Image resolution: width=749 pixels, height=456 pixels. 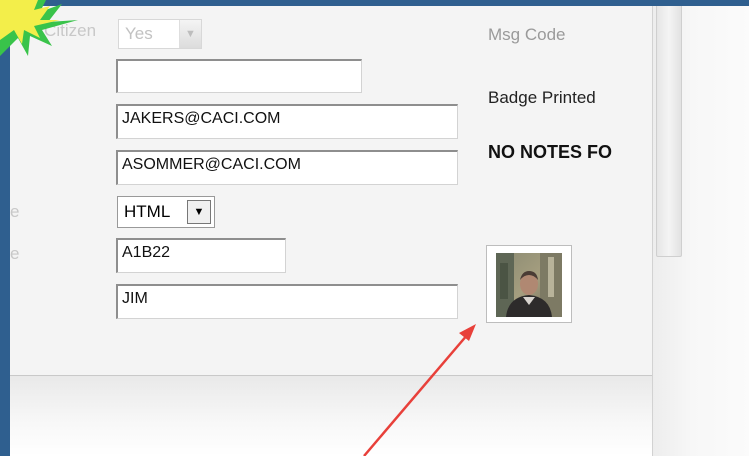 I want to click on citizen-select: Yes ▼, so click(x=160, y=34).